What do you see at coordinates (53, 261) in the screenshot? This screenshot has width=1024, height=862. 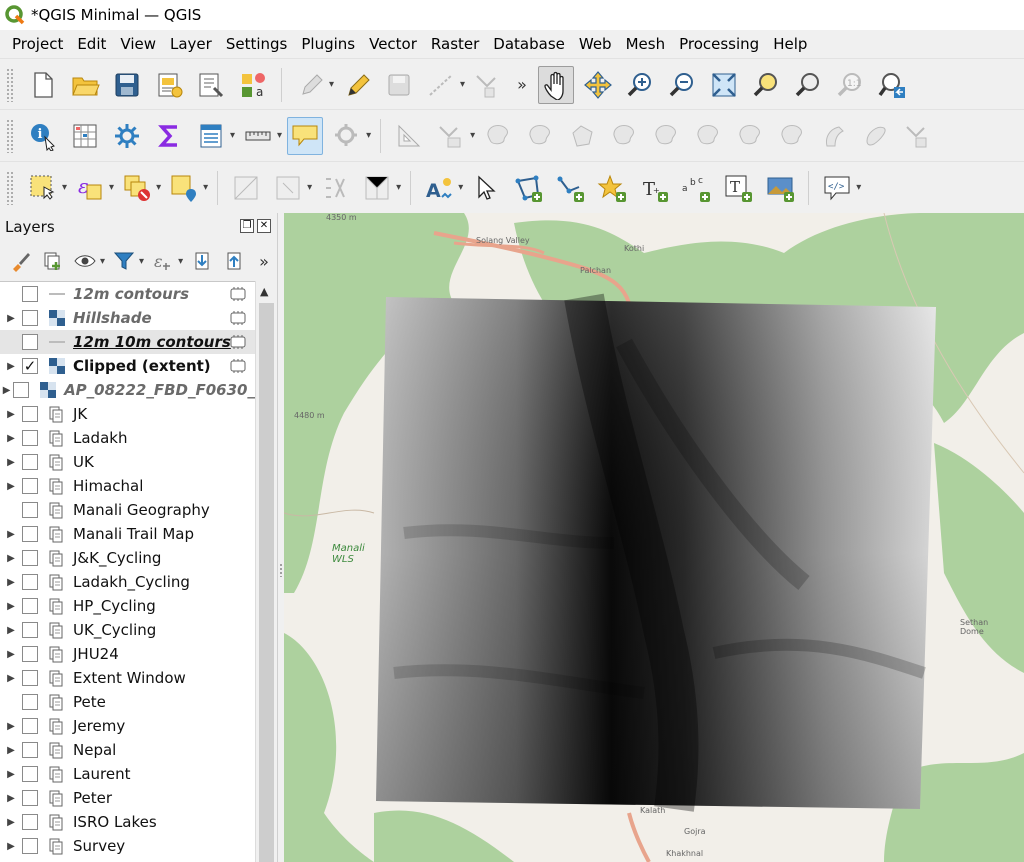 I see `add-group-button` at bounding box center [53, 261].